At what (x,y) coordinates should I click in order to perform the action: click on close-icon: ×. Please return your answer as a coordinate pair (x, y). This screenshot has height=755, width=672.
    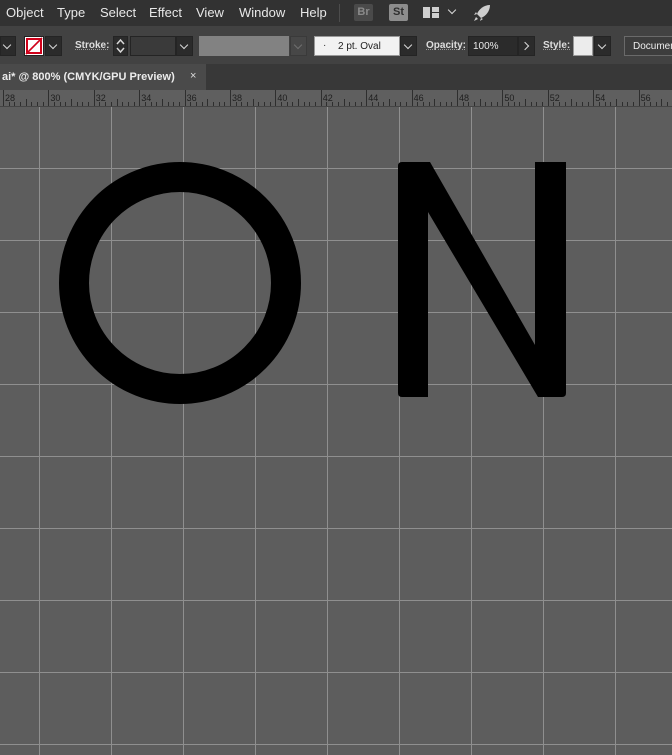
    Looking at the image, I should click on (193, 76).